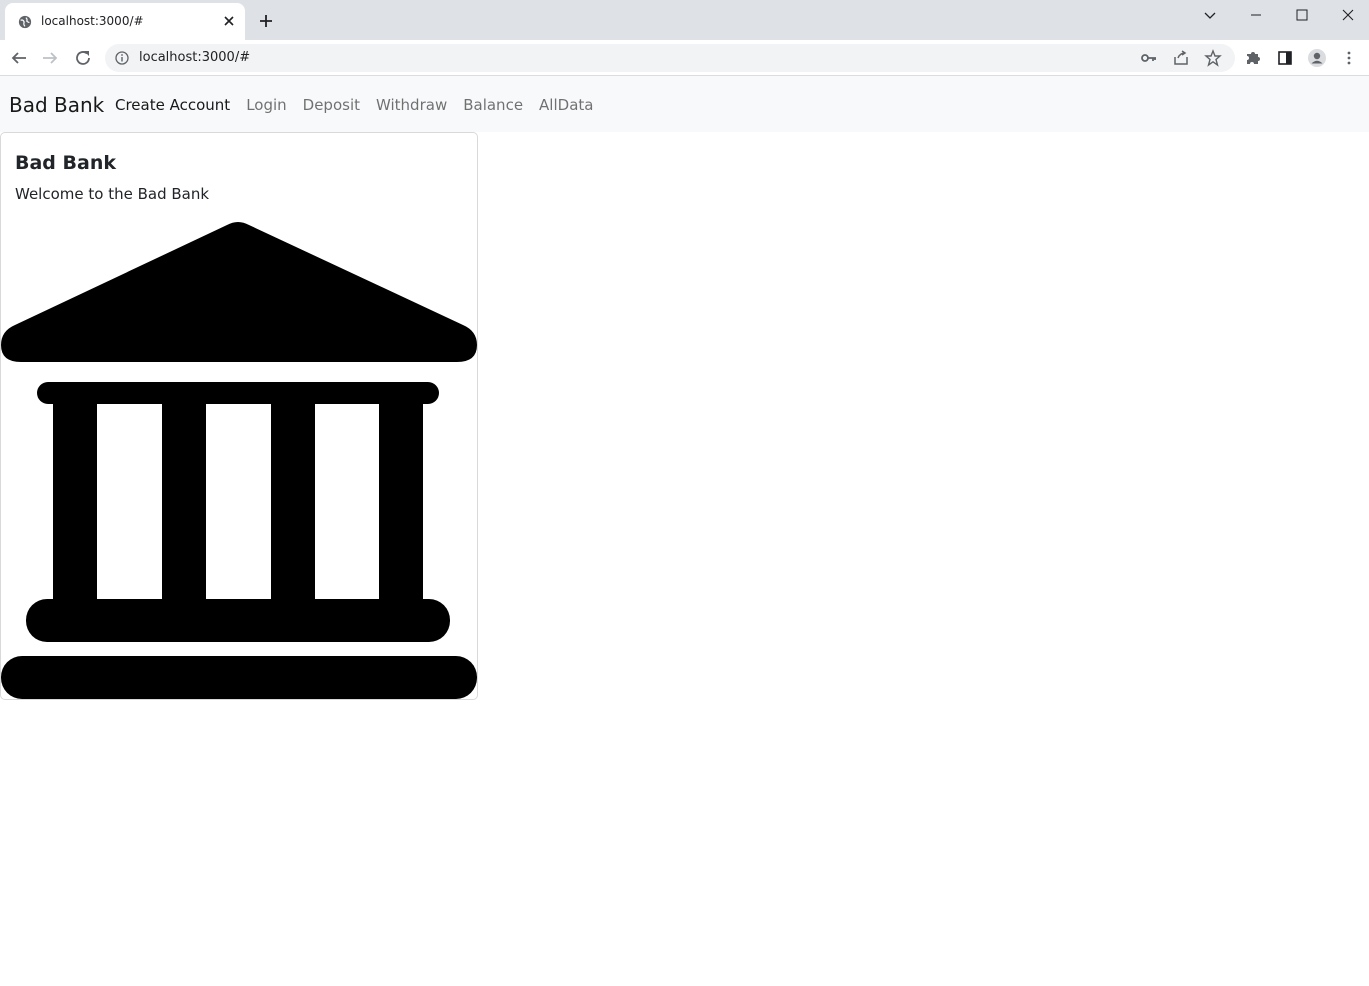 The height and width of the screenshot is (986, 1369). I want to click on avatar-icon, so click(1317, 58).